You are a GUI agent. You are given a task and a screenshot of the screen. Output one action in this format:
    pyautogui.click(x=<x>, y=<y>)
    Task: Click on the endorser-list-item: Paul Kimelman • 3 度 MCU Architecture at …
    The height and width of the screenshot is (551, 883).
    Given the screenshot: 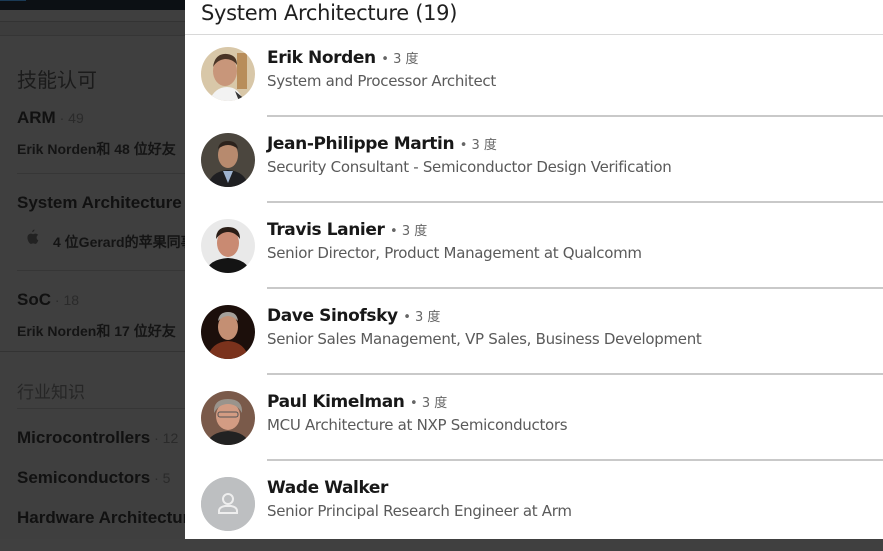 What is the action you would take?
    pyautogui.click(x=534, y=422)
    